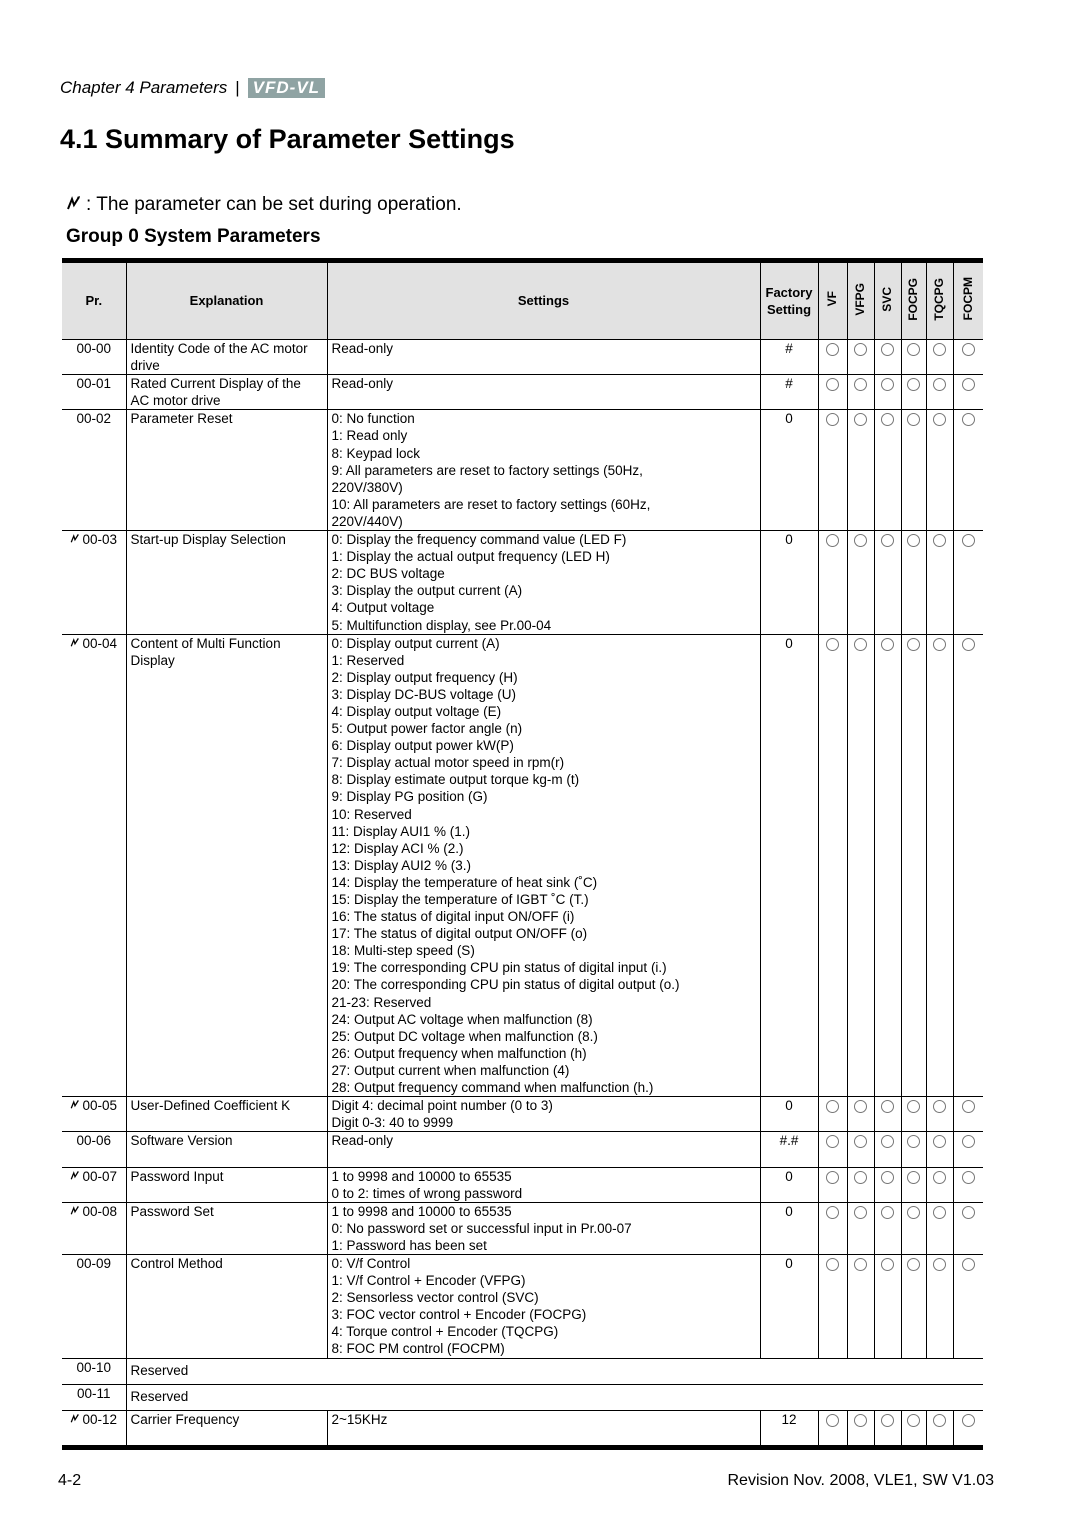 This screenshot has height=1534, width=1080. Describe the element at coordinates (94, 419) in the screenshot. I see `param-number-text: 00-02` at that location.